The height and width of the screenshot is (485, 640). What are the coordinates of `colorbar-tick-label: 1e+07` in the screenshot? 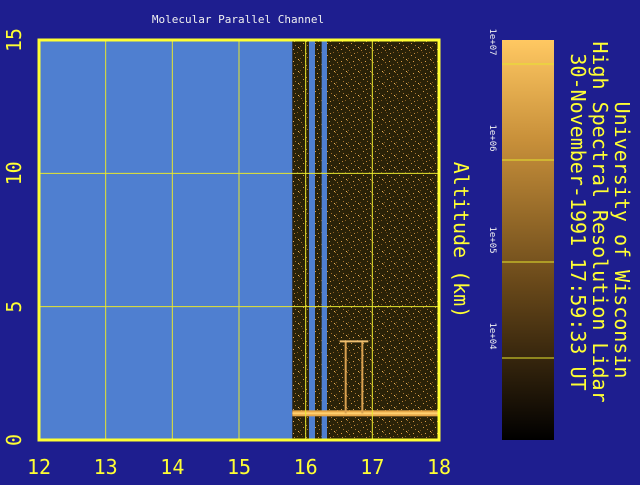 It's located at (492, 41).